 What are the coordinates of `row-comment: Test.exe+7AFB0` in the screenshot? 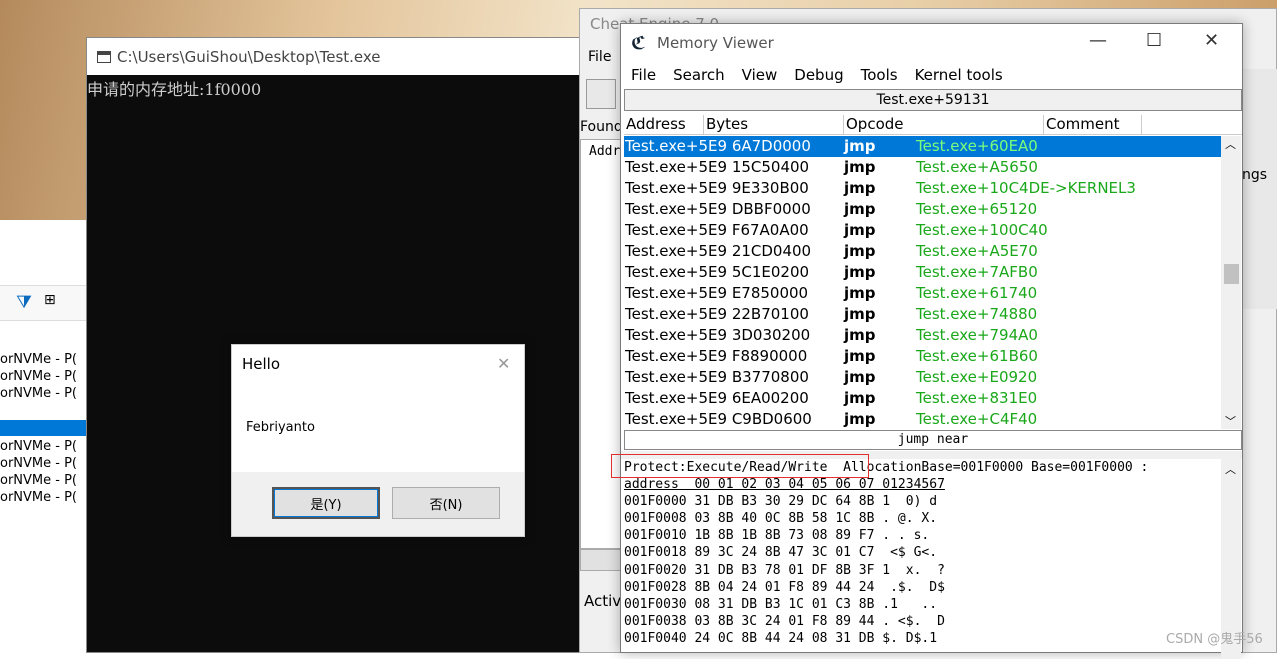 It's located at (977, 272).